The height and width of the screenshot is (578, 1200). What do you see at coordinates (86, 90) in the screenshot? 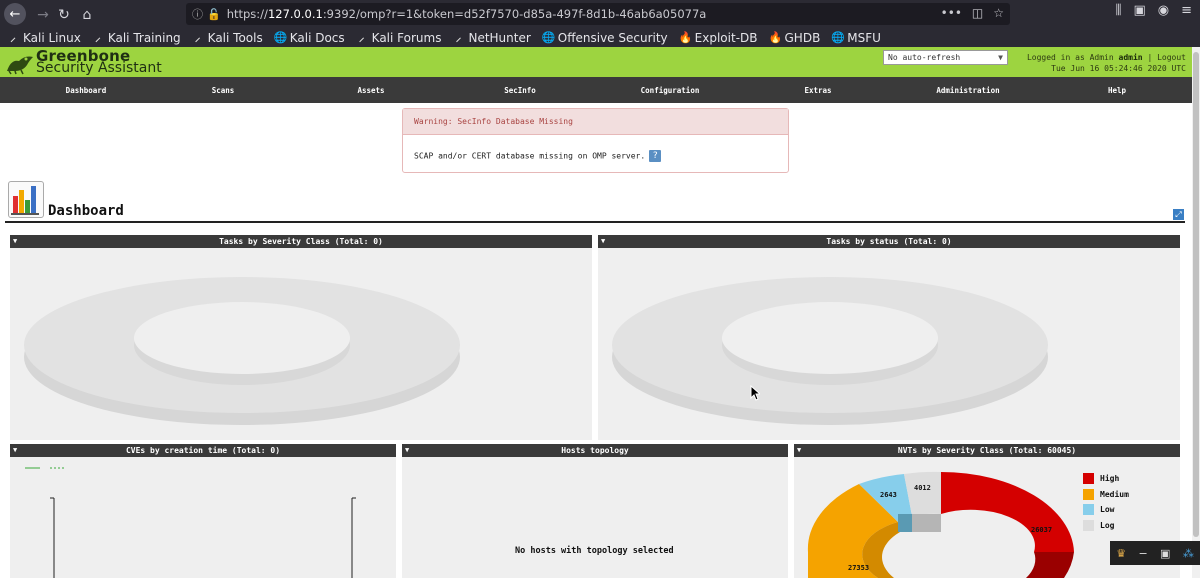
I see `menu-item-dashboard: Dashboard` at bounding box center [86, 90].